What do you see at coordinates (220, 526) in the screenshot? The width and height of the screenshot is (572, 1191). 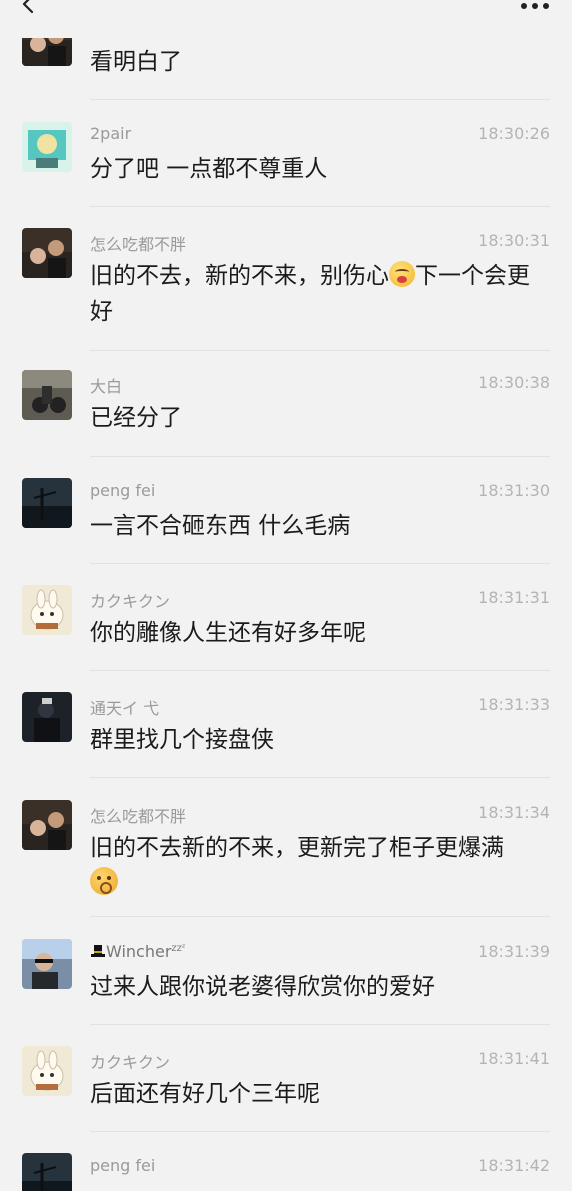 I see `message-text: 一言不合砸东西 什么毛病` at bounding box center [220, 526].